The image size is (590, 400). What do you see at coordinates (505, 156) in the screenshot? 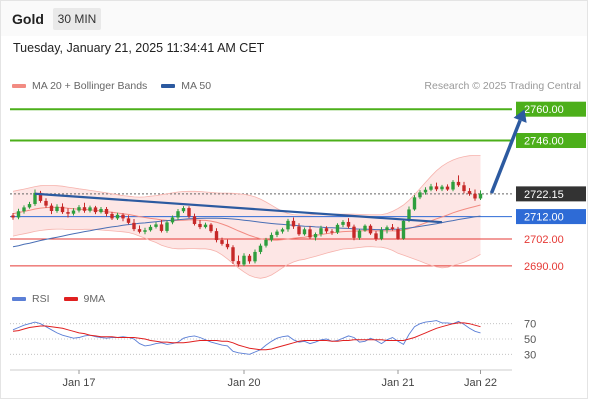
I see `projection-arrow-shaft` at bounding box center [505, 156].